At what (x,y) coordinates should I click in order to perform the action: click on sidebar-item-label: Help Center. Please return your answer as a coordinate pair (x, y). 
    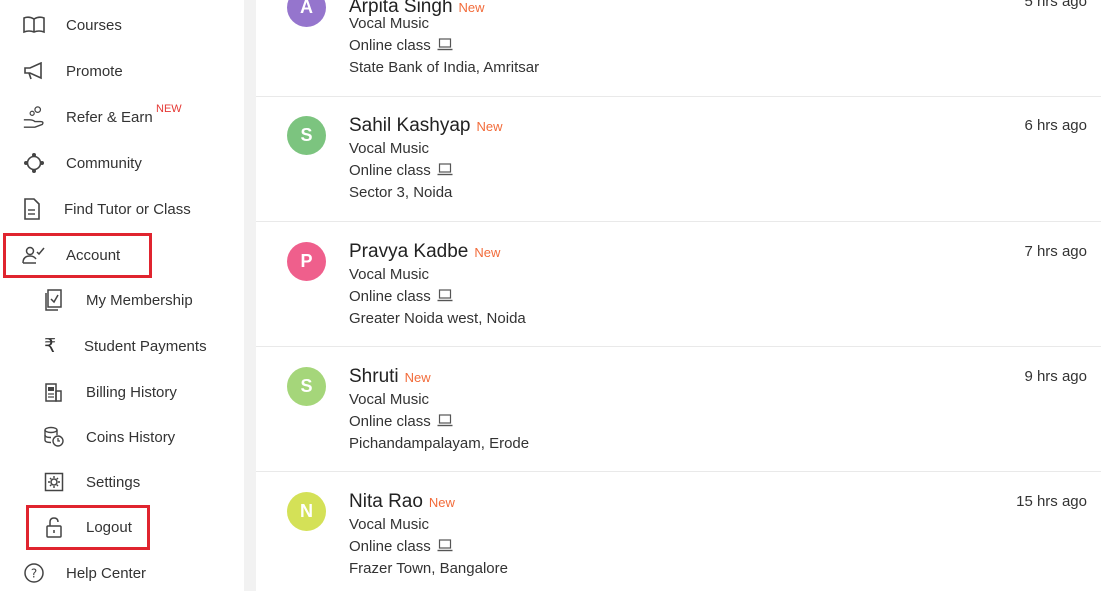
    Looking at the image, I should click on (106, 573).